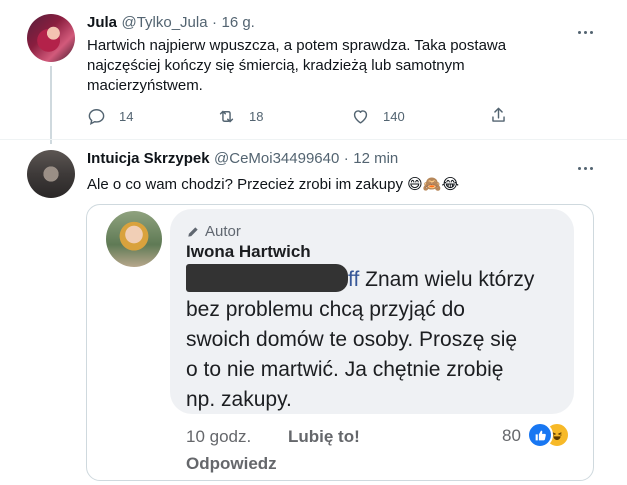 This screenshot has width=627, height=485. What do you see at coordinates (360, 117) in the screenshot?
I see `heart-icon` at bounding box center [360, 117].